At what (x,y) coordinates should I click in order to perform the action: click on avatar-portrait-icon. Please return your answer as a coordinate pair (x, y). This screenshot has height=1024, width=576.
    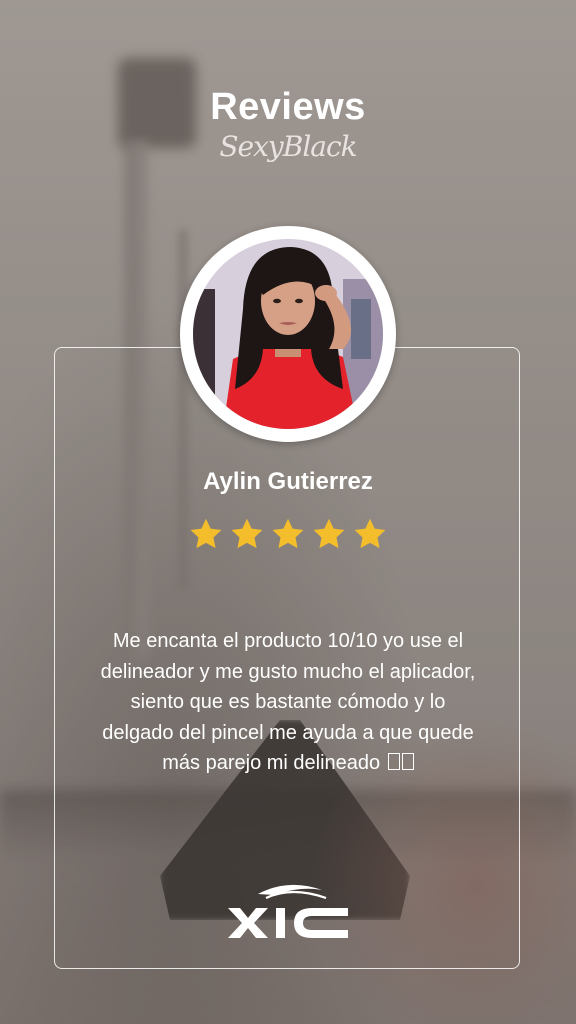
    Looking at the image, I should click on (288, 334).